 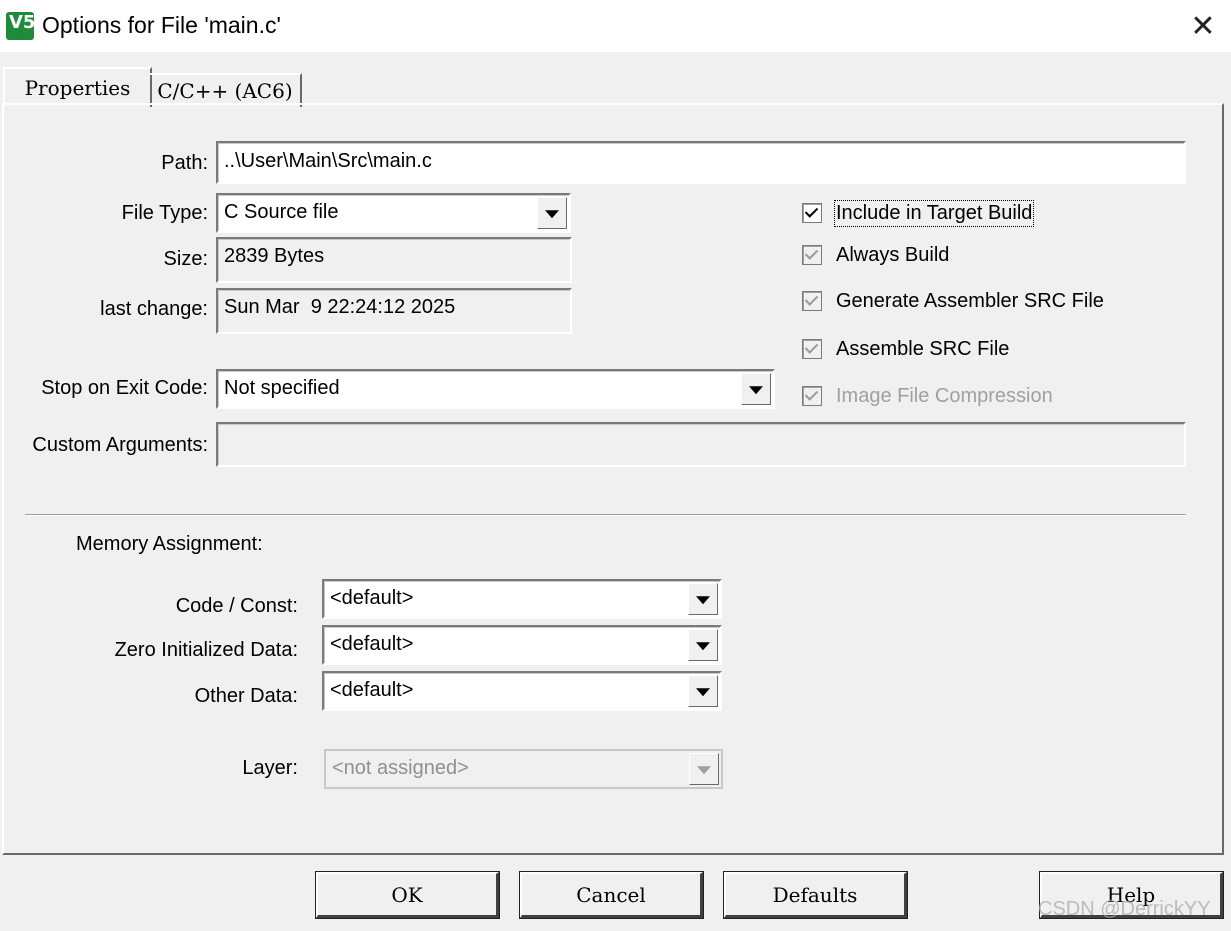 What do you see at coordinates (611, 895) in the screenshot?
I see `cancel-button: Cancel` at bounding box center [611, 895].